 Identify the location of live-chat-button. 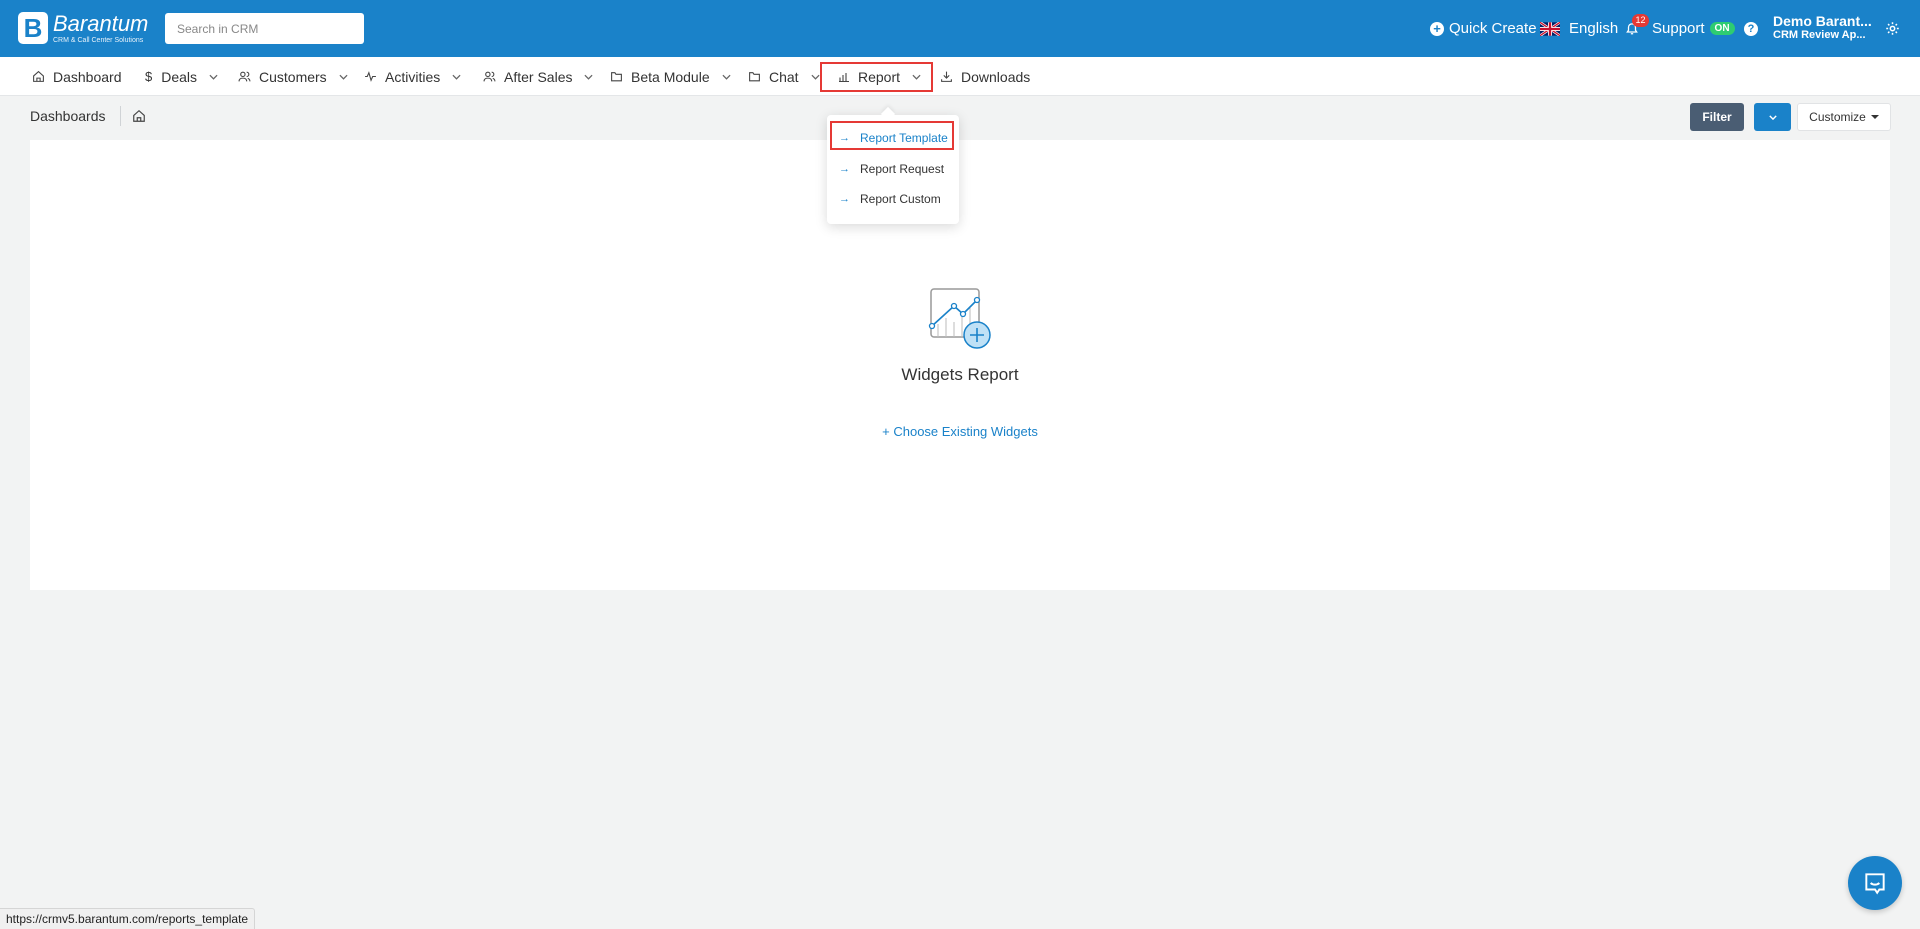
(1875, 883).